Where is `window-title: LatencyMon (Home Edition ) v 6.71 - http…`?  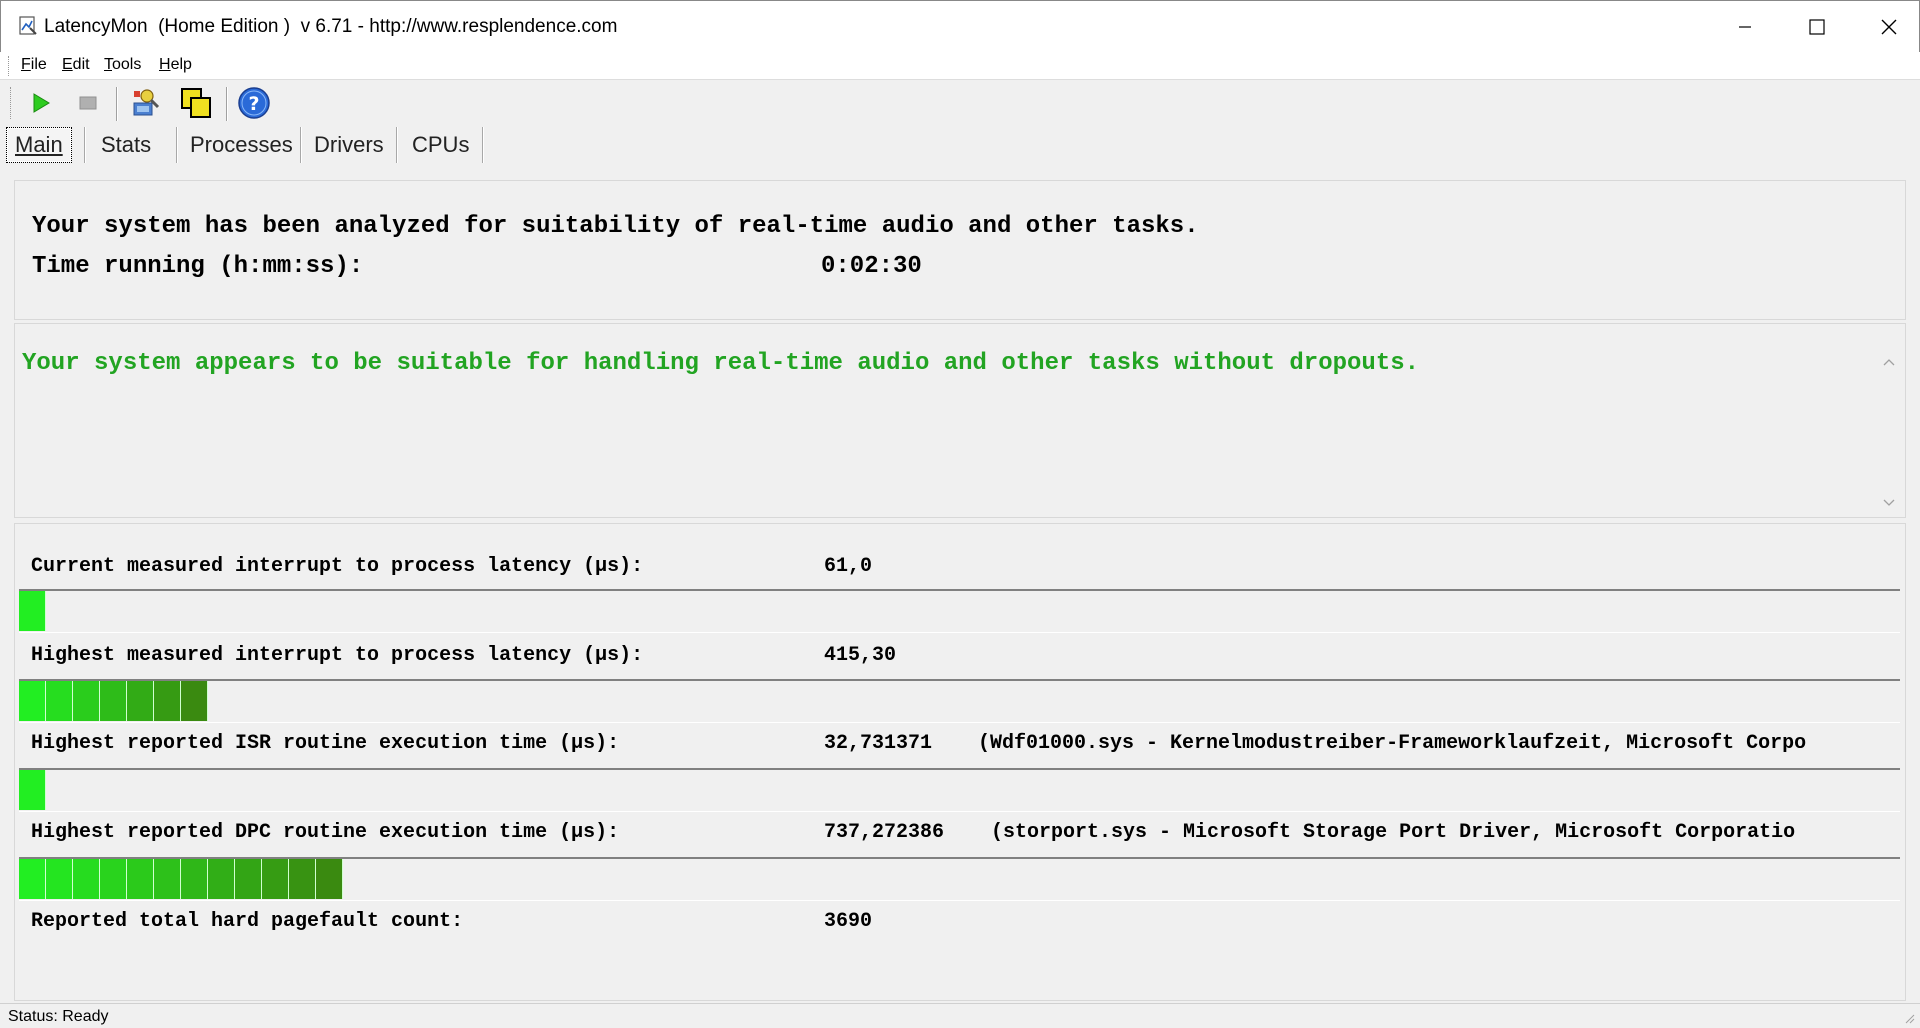 window-title: LatencyMon (Home Edition ) v 6.71 - http… is located at coordinates (331, 26).